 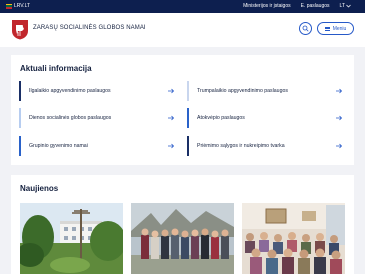 What do you see at coordinates (327, 28) in the screenshot?
I see `hamburger-icon` at bounding box center [327, 28].